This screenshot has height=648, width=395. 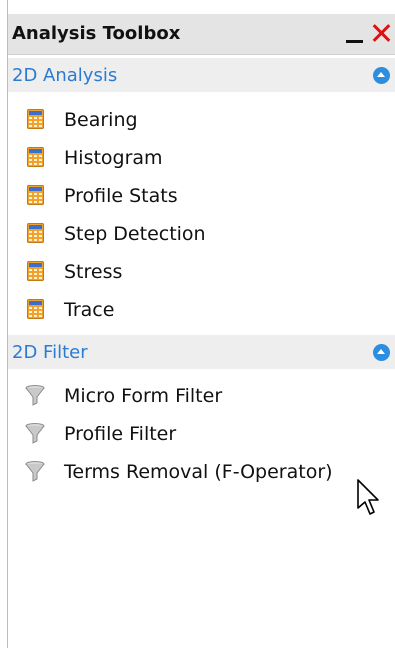 What do you see at coordinates (201, 34) in the screenshot?
I see `panel-titlebar: Analysis Toolbox` at bounding box center [201, 34].